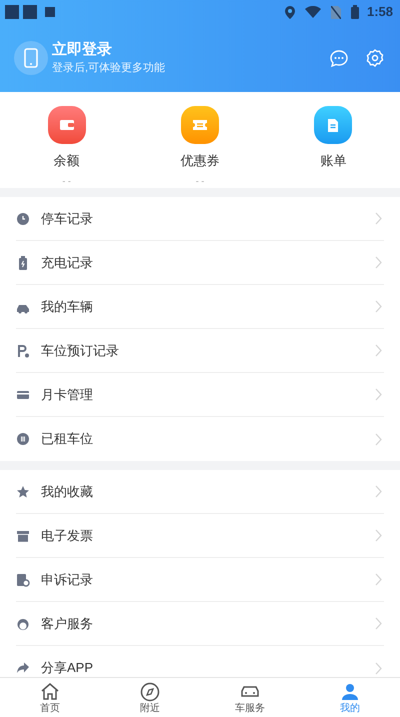 The height and width of the screenshot is (717, 400). I want to click on home-icon, so click(50, 691).